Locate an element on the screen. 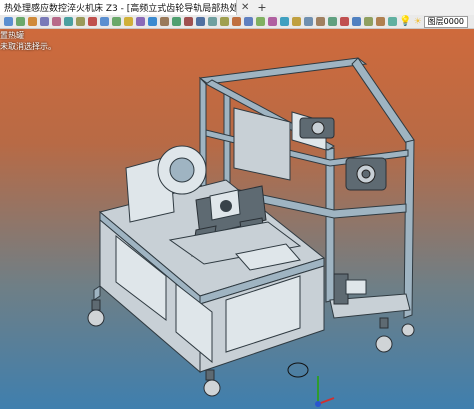 The width and height of the screenshot is (474, 409). layer-selector: 图层0000 is located at coordinates (445, 21).